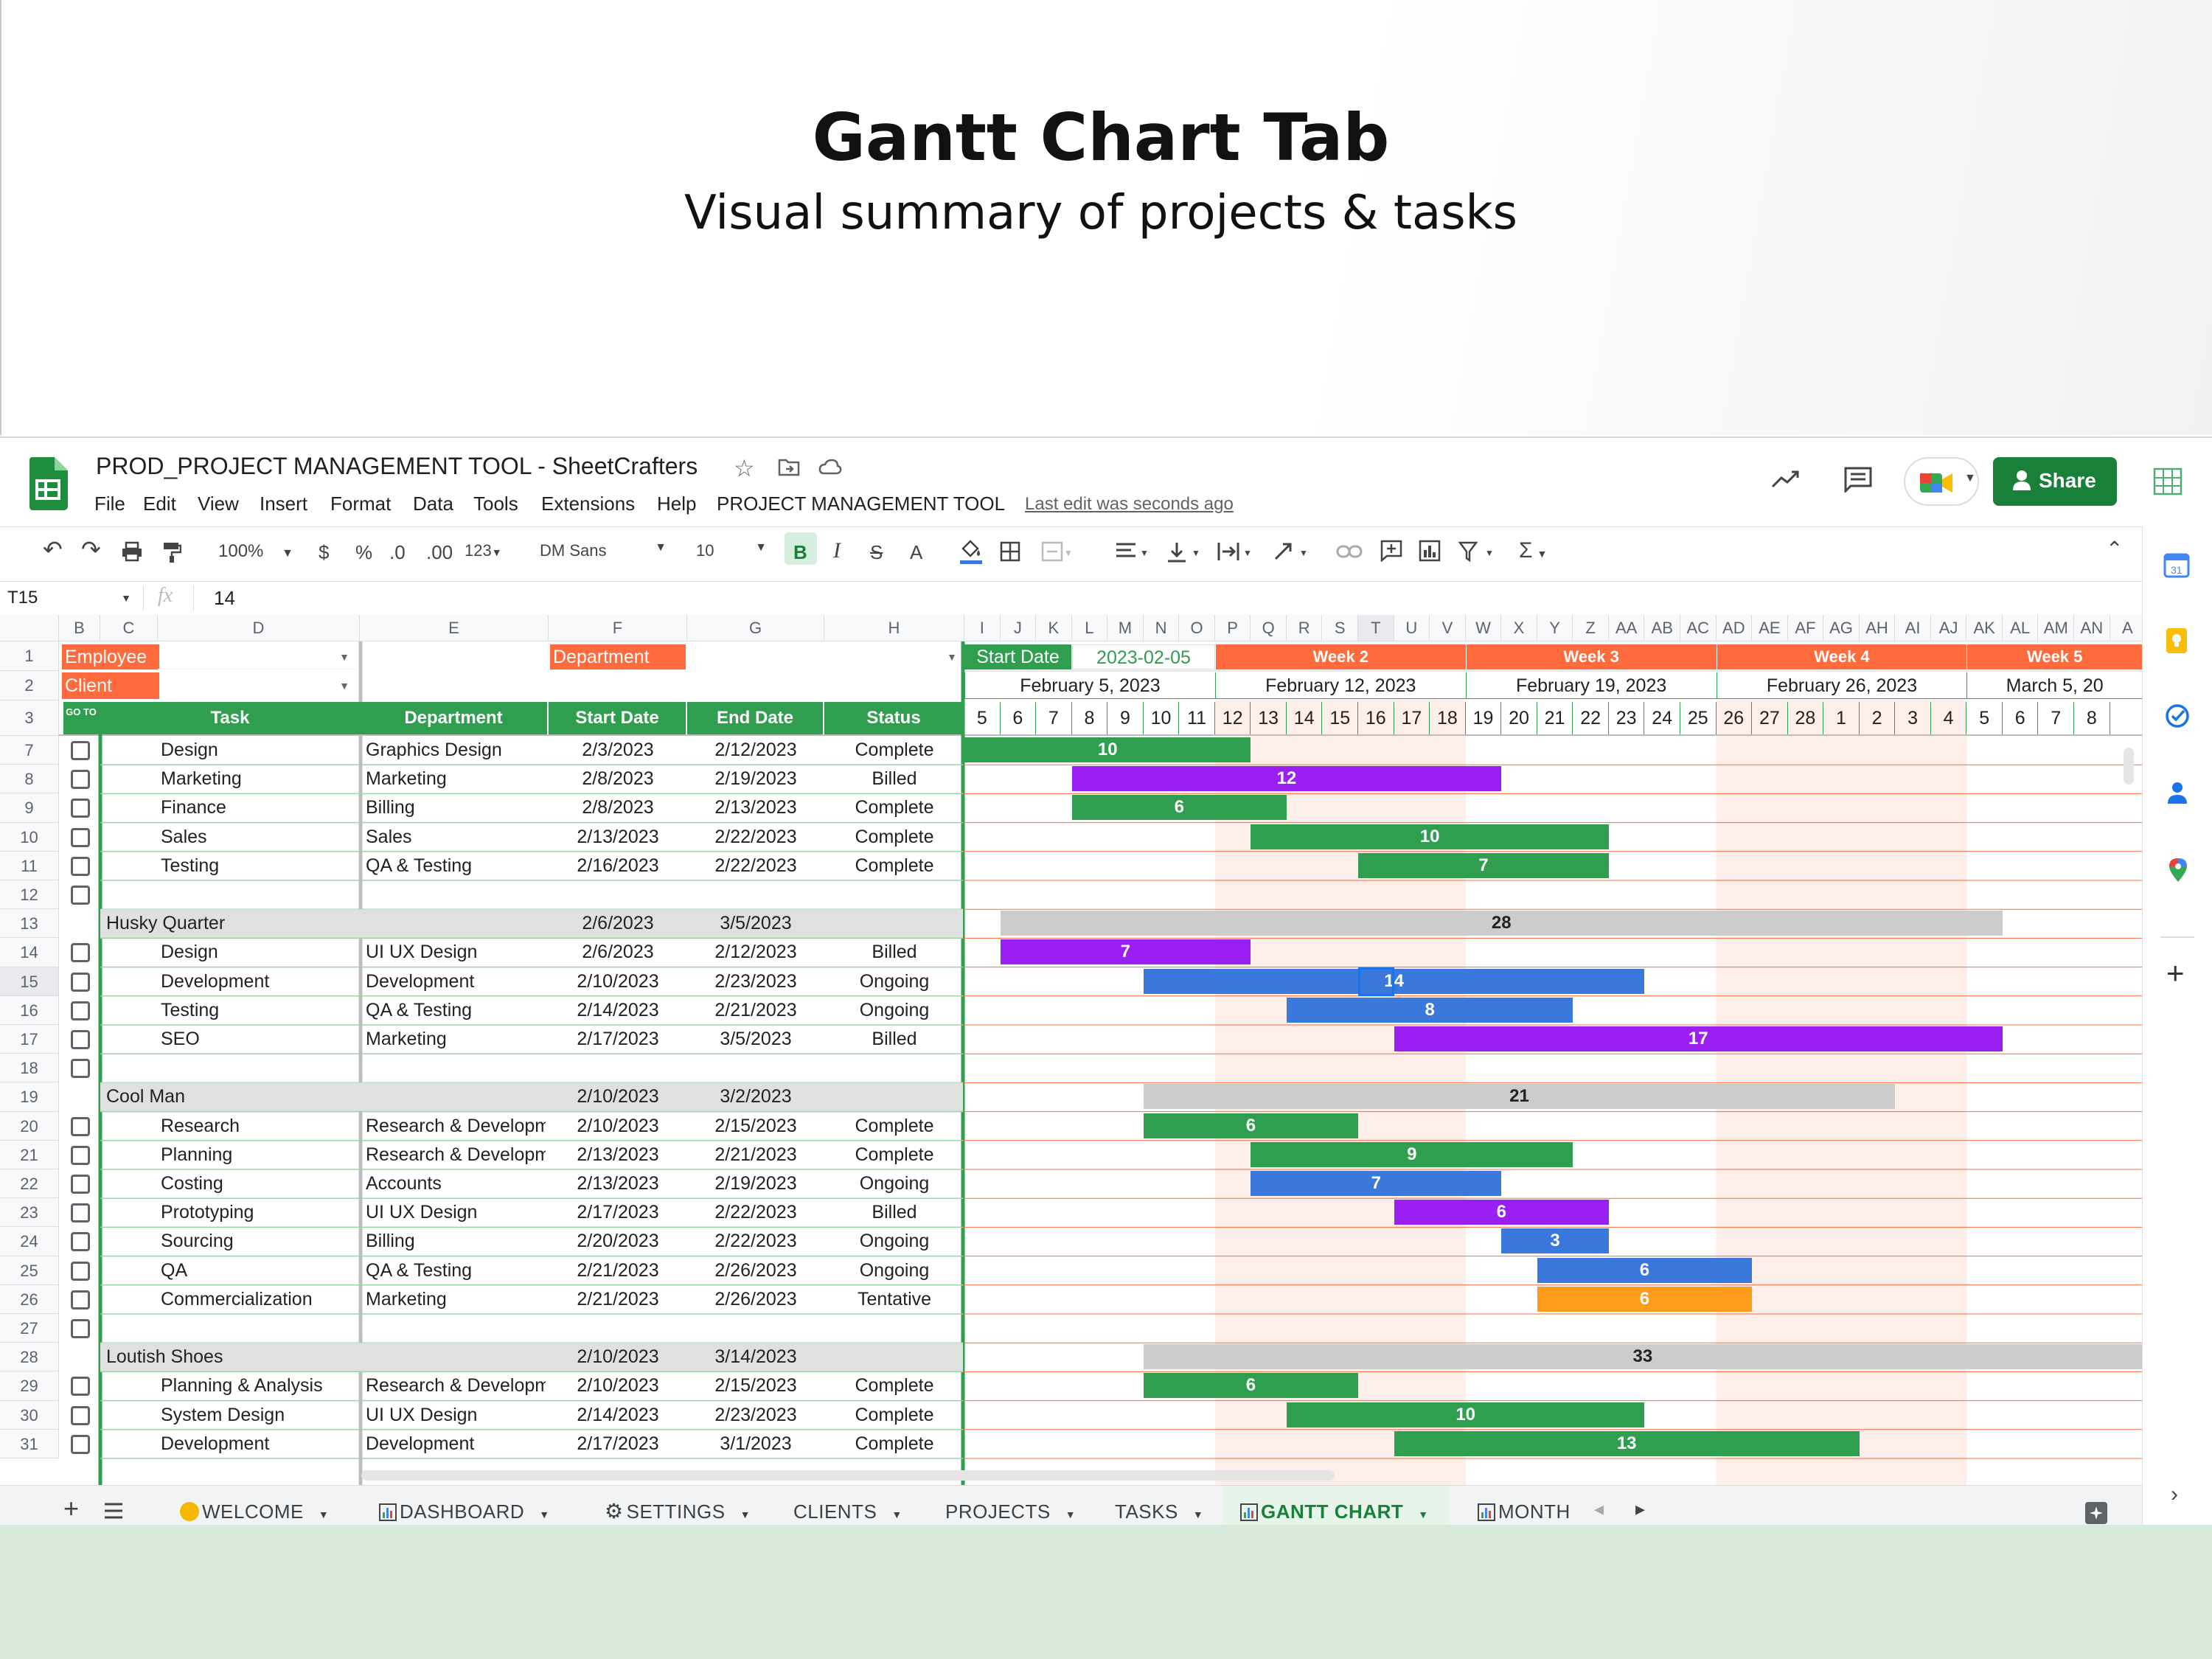  Describe the element at coordinates (53, 549) in the screenshot. I see `undo-icon: ↶` at that location.